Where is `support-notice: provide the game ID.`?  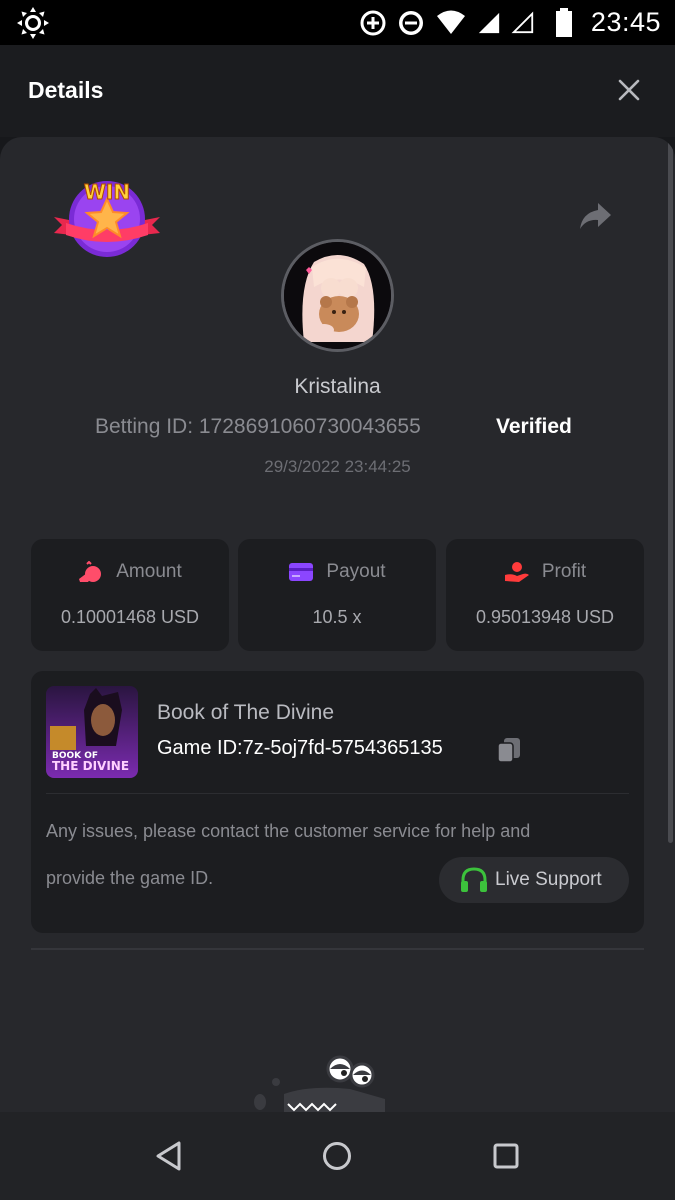
support-notice: provide the game ID. is located at coordinates (130, 878).